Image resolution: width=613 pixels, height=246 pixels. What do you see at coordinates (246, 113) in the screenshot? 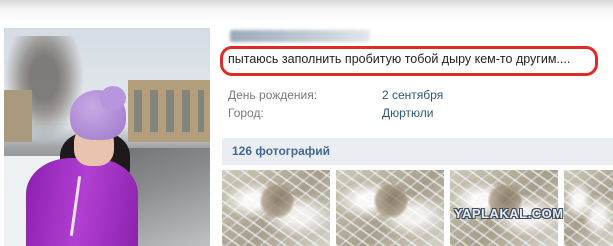
I see `city-label: Город:` at bounding box center [246, 113].